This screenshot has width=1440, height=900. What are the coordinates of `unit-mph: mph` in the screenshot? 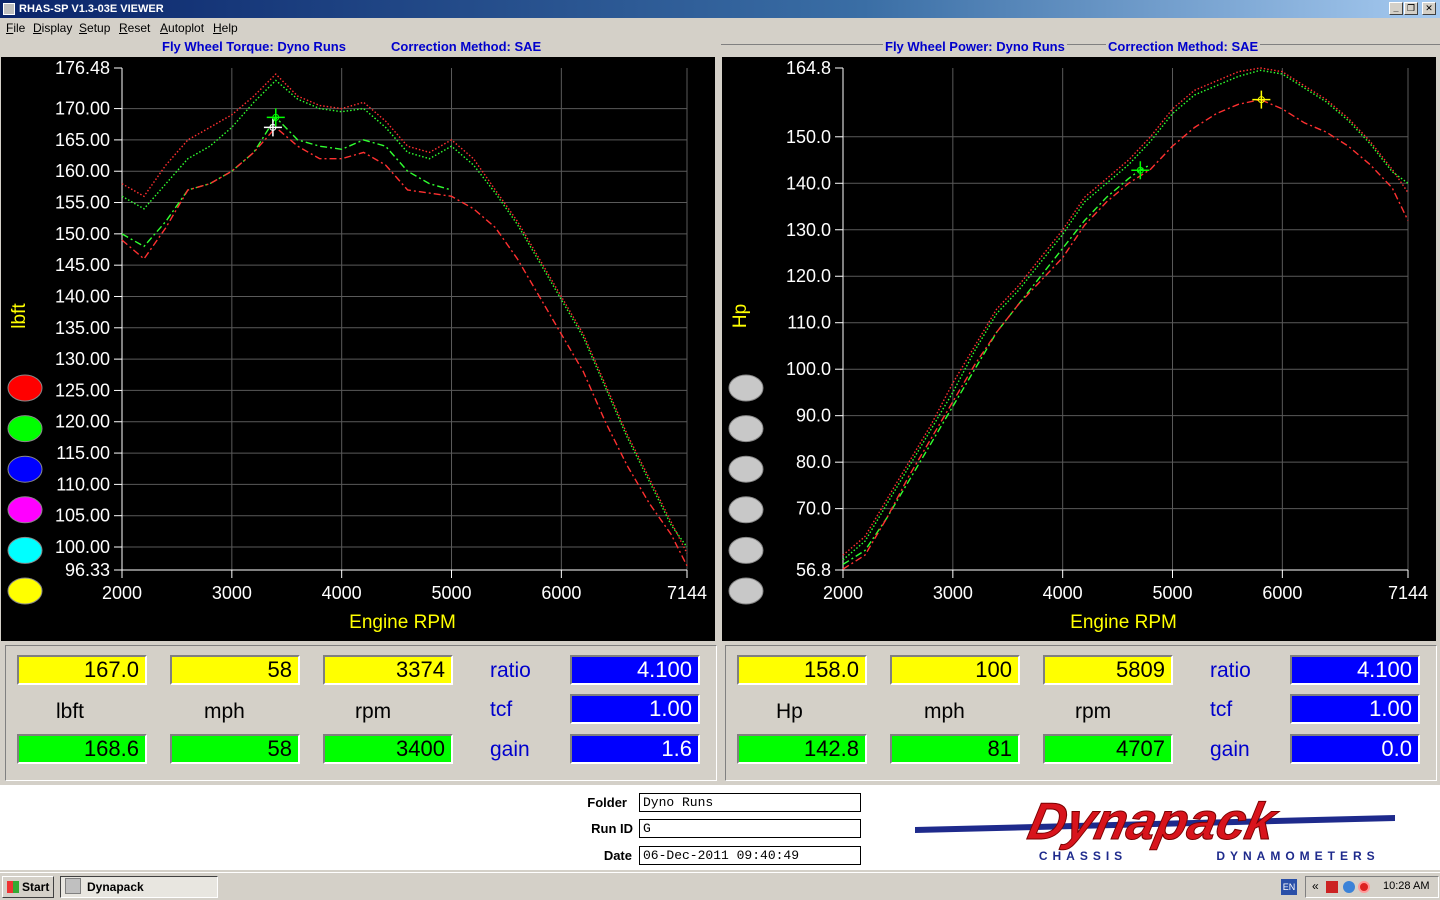 It's located at (224, 711).